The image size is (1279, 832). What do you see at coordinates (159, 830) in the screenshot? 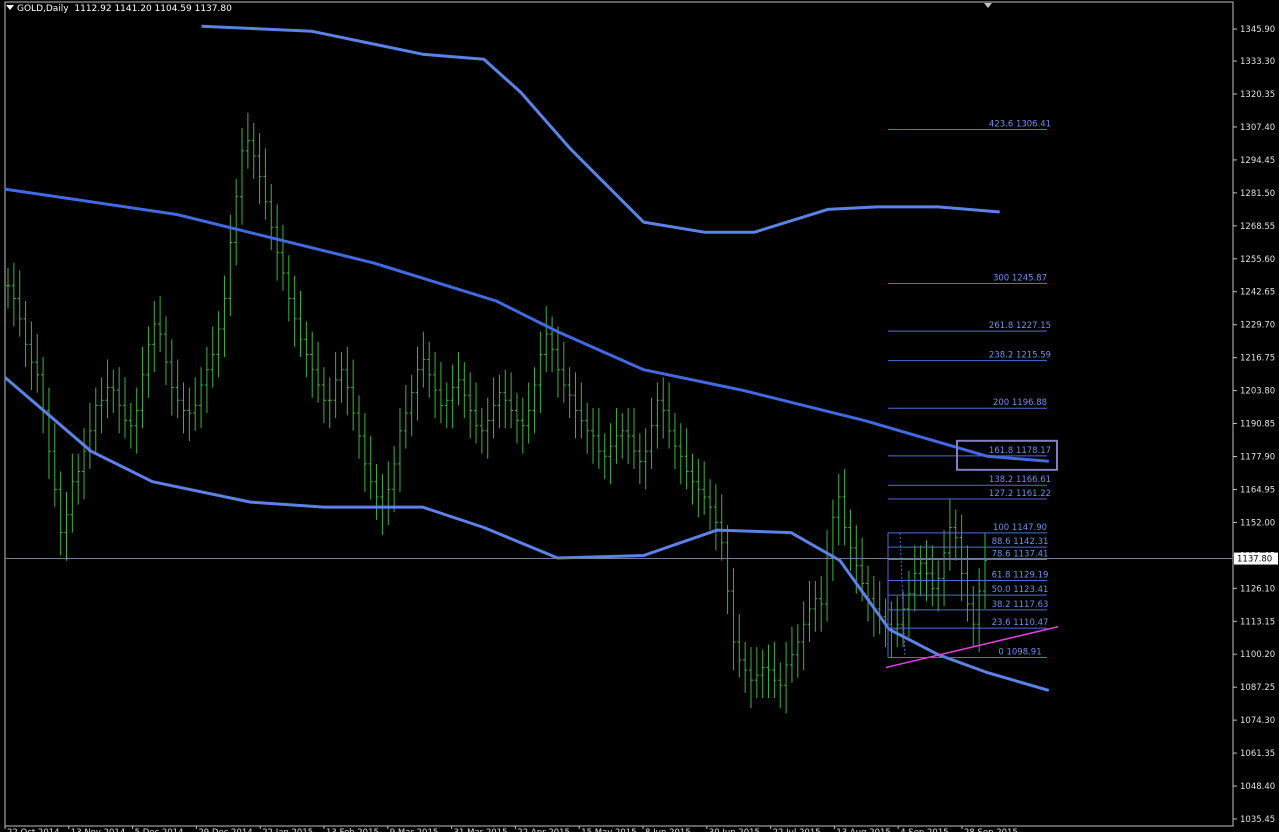
I see `x-tick-label: 5 Dec 2014` at bounding box center [159, 830].